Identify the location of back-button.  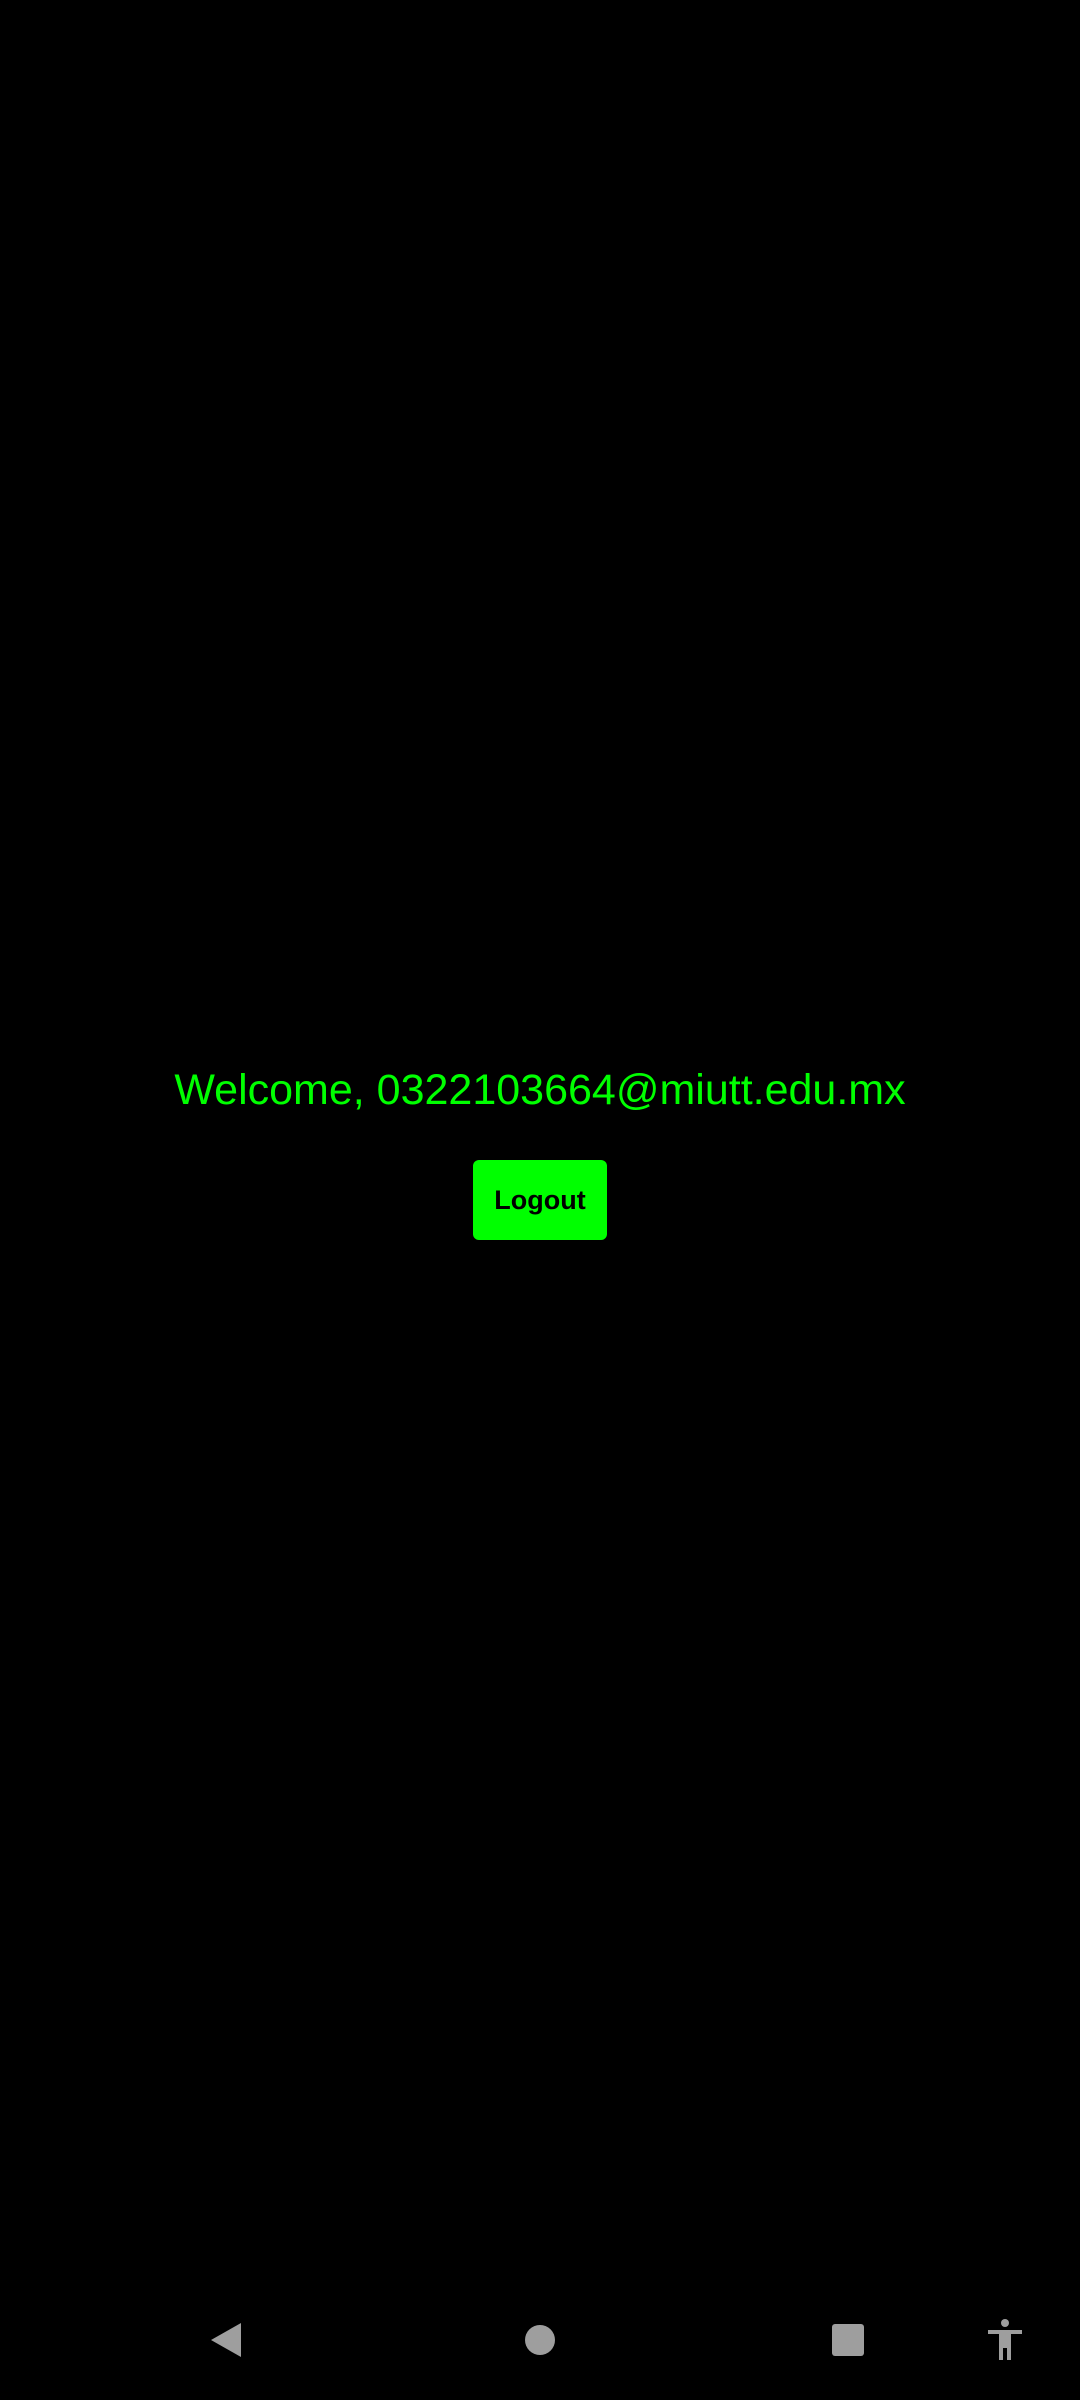
(227, 2340).